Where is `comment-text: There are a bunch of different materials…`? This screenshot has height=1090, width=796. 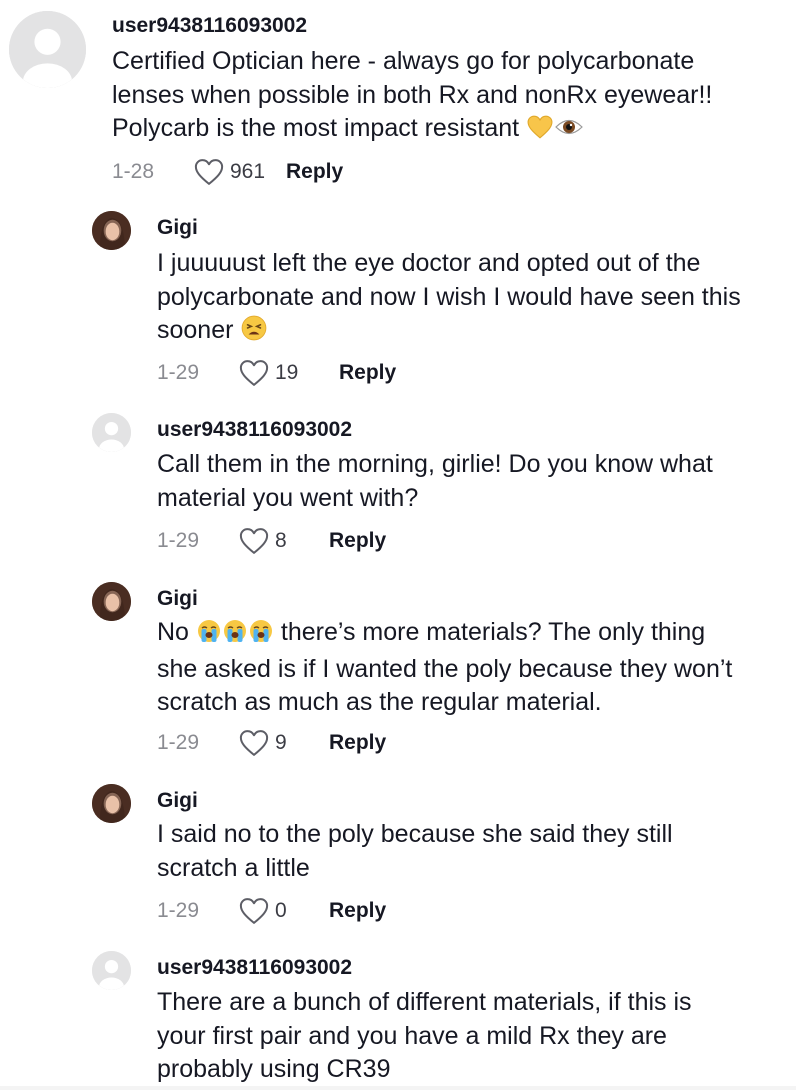
comment-text: There are a bunch of different materials… is located at coordinates (472, 1036).